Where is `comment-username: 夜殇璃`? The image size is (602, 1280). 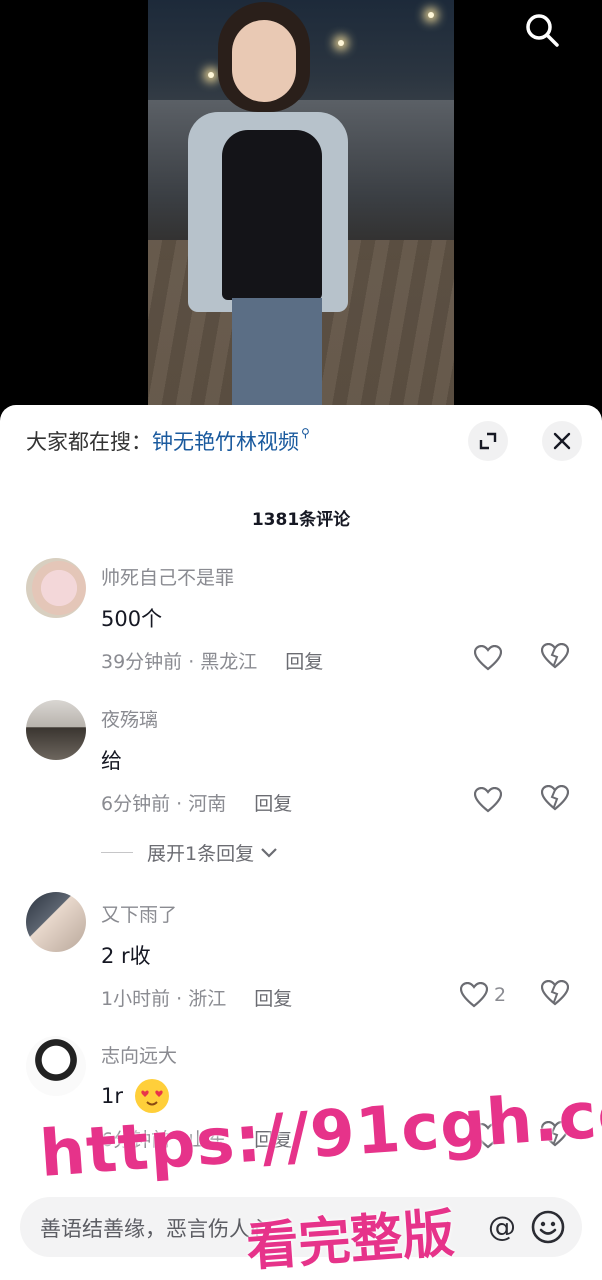 comment-username: 夜殇璃 is located at coordinates (129, 718).